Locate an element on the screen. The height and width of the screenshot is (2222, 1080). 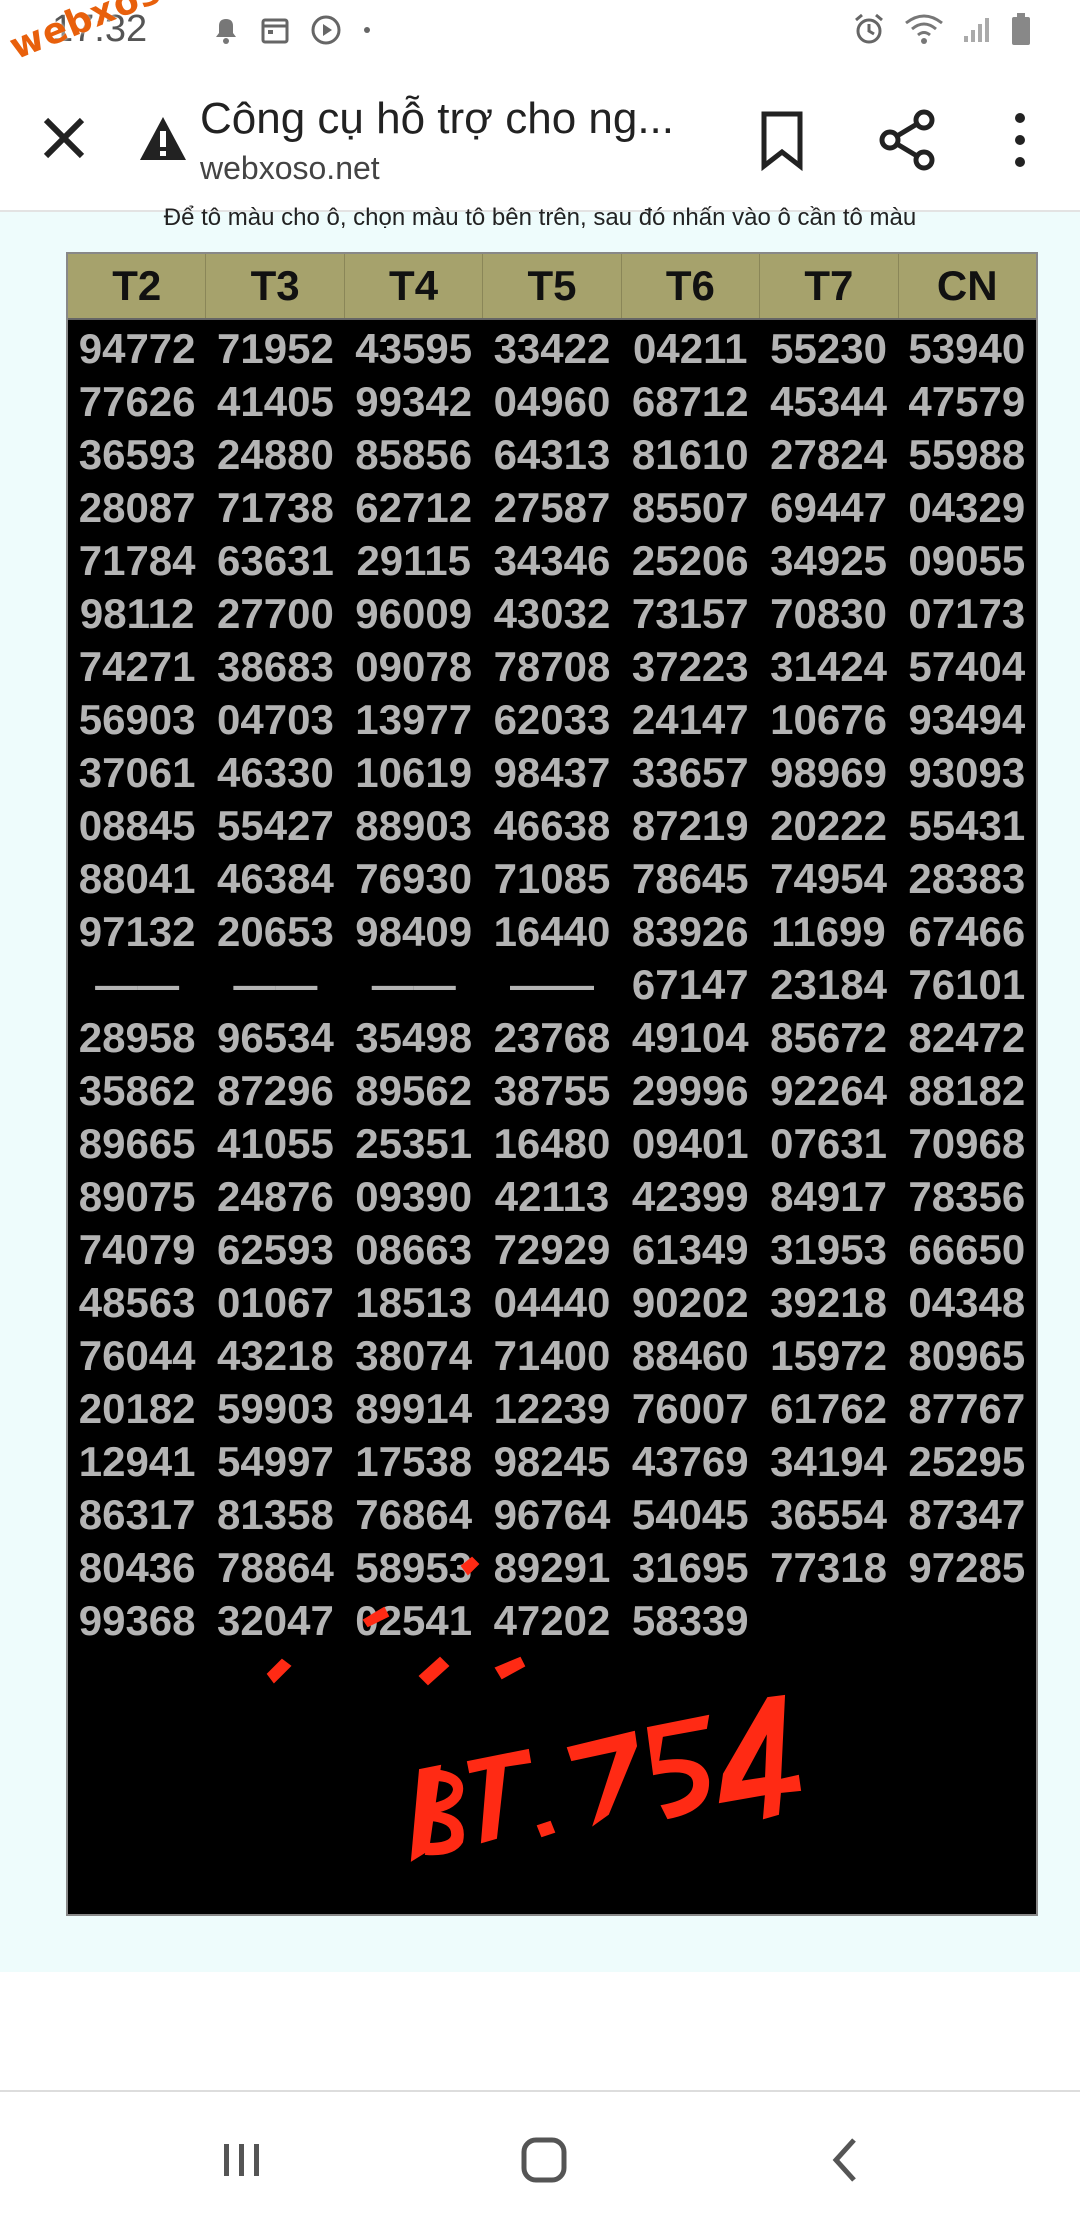
number-cell: 88460 is located at coordinates (690, 1355).